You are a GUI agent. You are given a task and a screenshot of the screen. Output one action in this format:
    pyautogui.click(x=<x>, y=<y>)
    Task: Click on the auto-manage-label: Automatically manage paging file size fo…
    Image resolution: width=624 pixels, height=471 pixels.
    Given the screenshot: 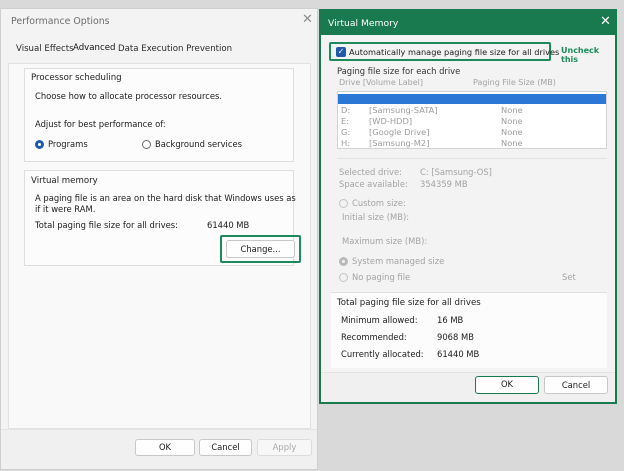 What is the action you would take?
    pyautogui.click(x=454, y=52)
    